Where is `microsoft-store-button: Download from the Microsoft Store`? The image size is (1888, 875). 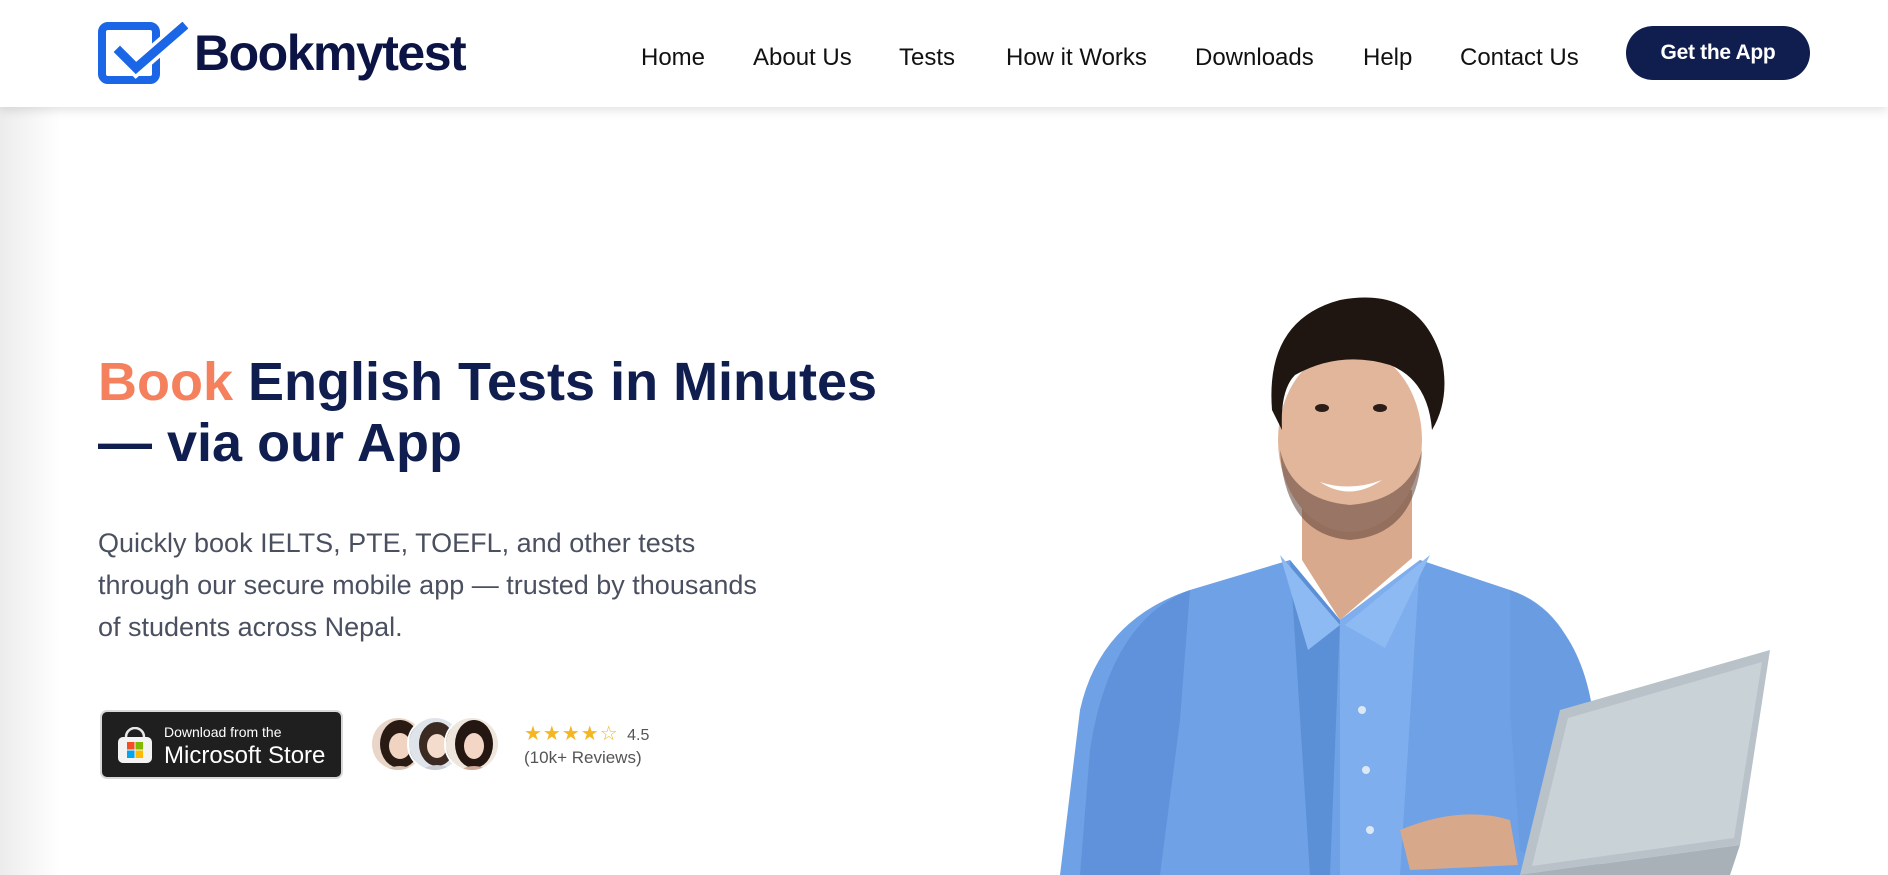 microsoft-store-button: Download from the Microsoft Store is located at coordinates (221, 744).